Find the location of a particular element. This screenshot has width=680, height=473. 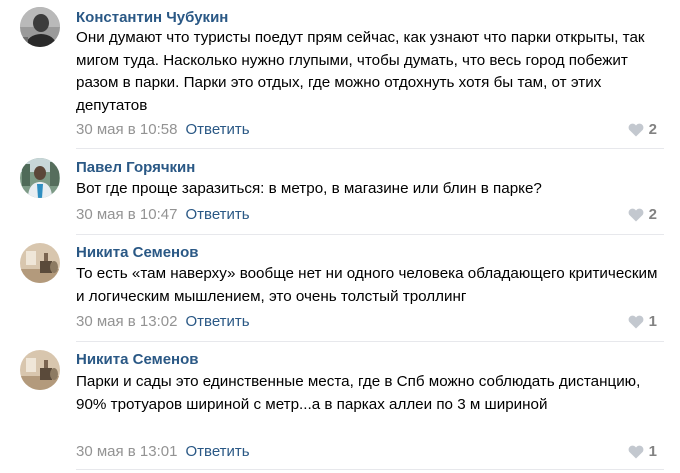

grayscale-portrait-icon is located at coordinates (40, 27).